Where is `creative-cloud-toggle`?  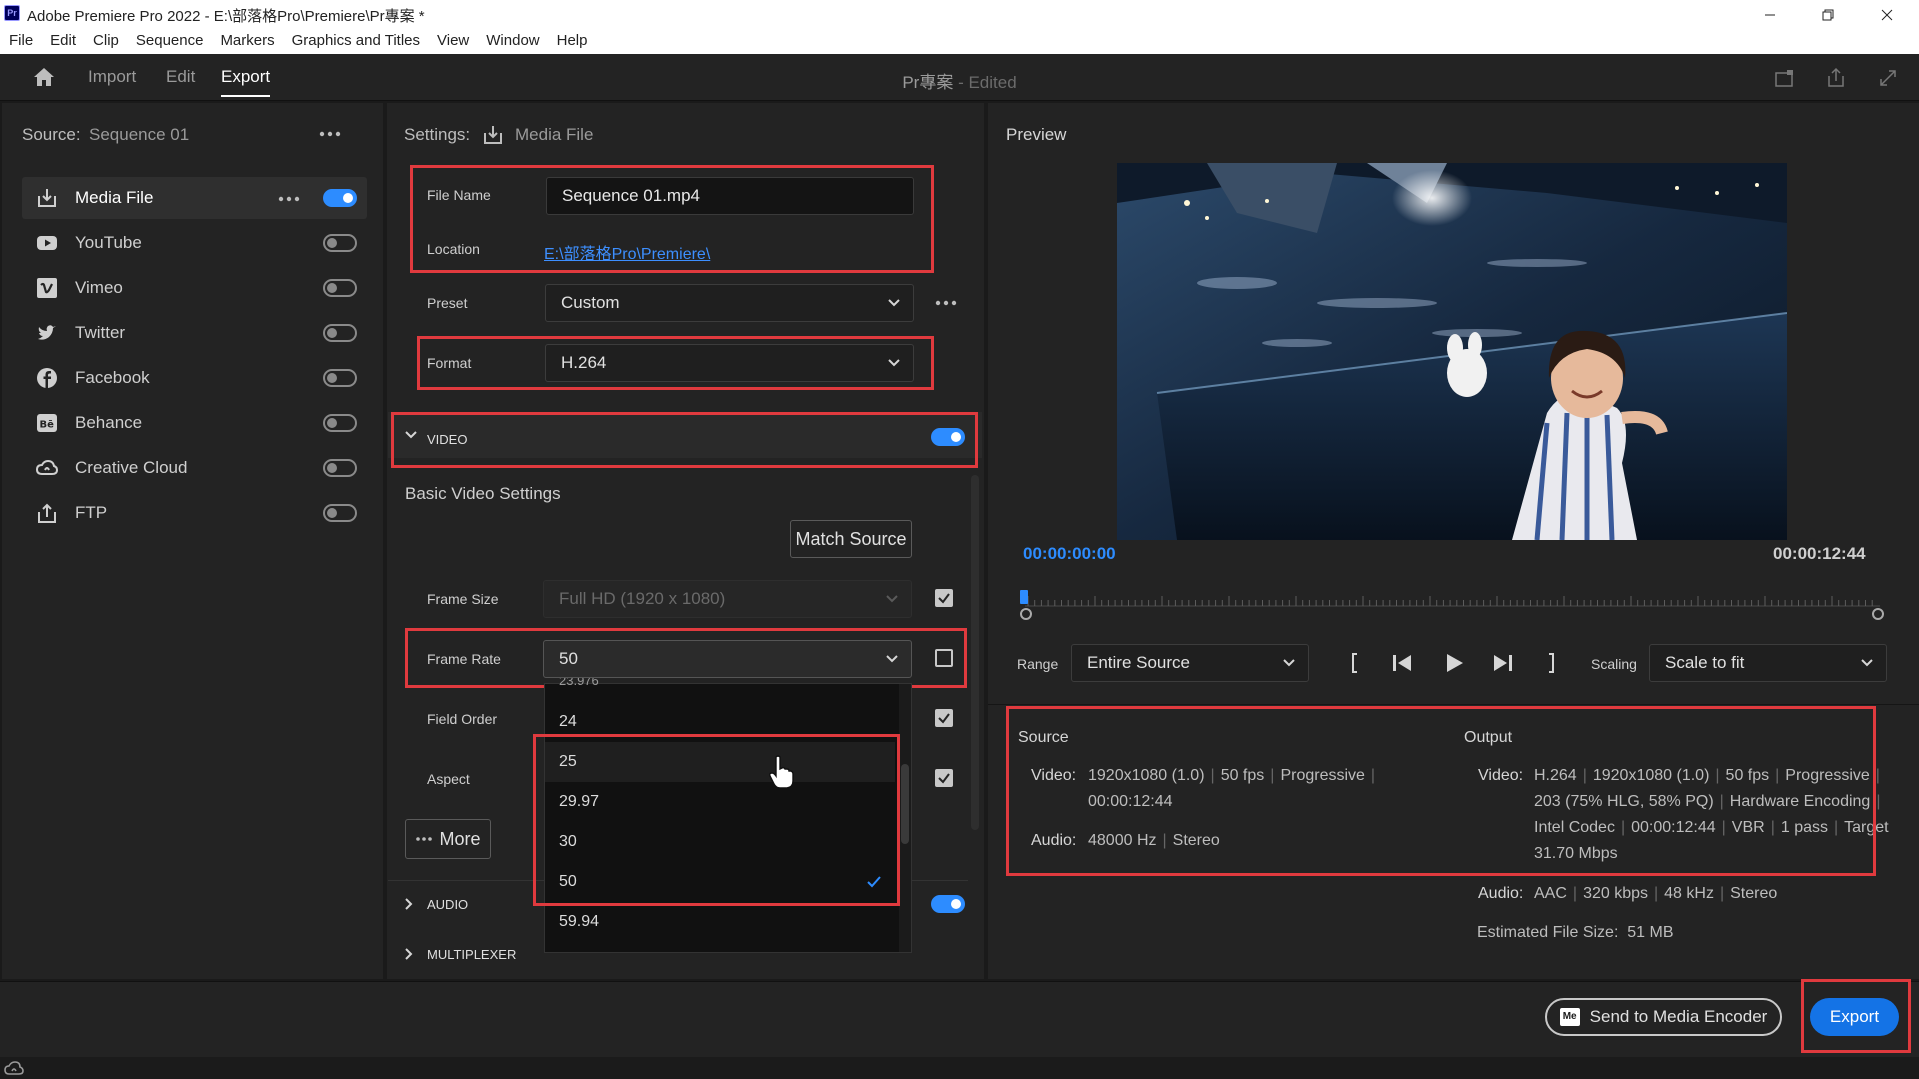
creative-cloud-toggle is located at coordinates (340, 468).